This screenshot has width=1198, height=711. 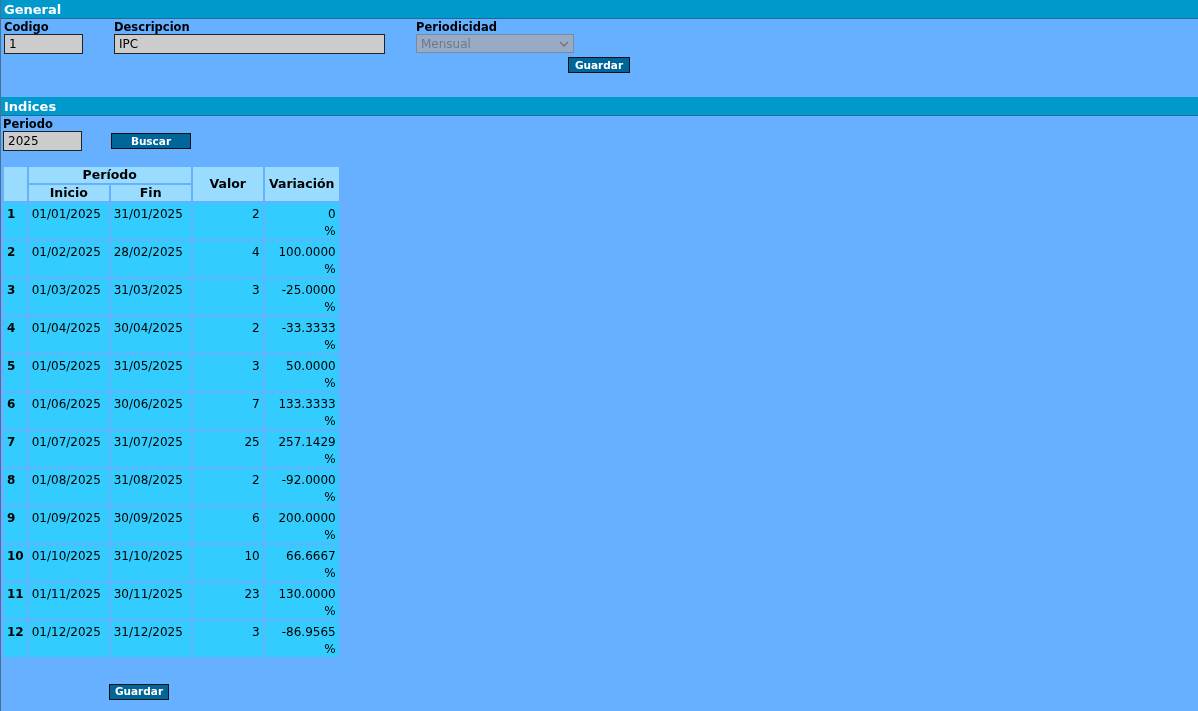 I want to click on table-cell: 01/04/2025, so click(x=68, y=335).